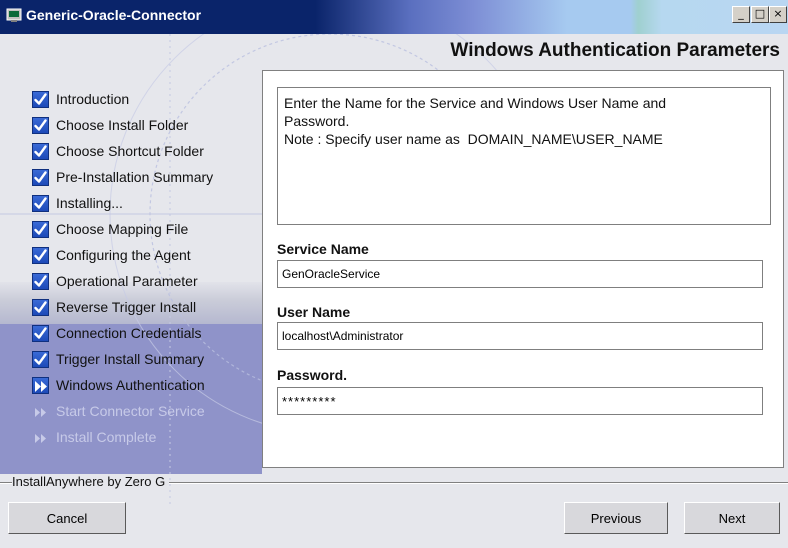 This screenshot has height=548, width=788. What do you see at coordinates (615, 50) in the screenshot?
I see `page-title: Windows Authentication Parameters` at bounding box center [615, 50].